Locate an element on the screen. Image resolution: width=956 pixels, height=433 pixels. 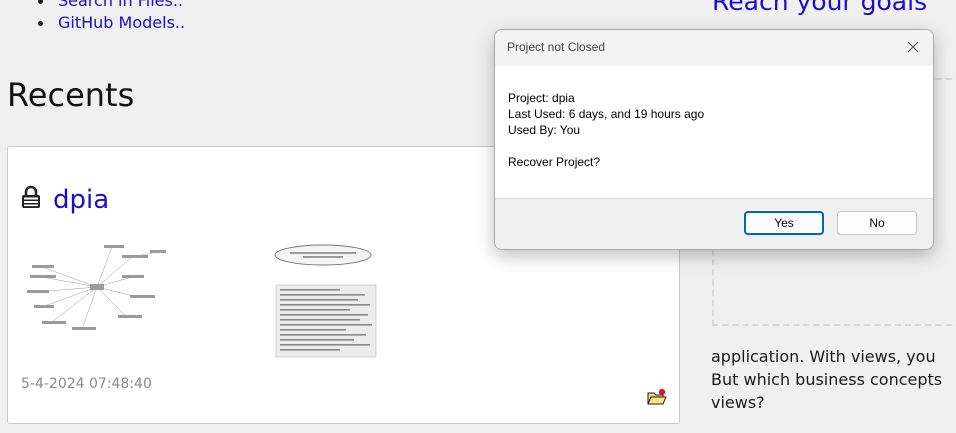
used-by-line: Used By: You is located at coordinates (544, 130).